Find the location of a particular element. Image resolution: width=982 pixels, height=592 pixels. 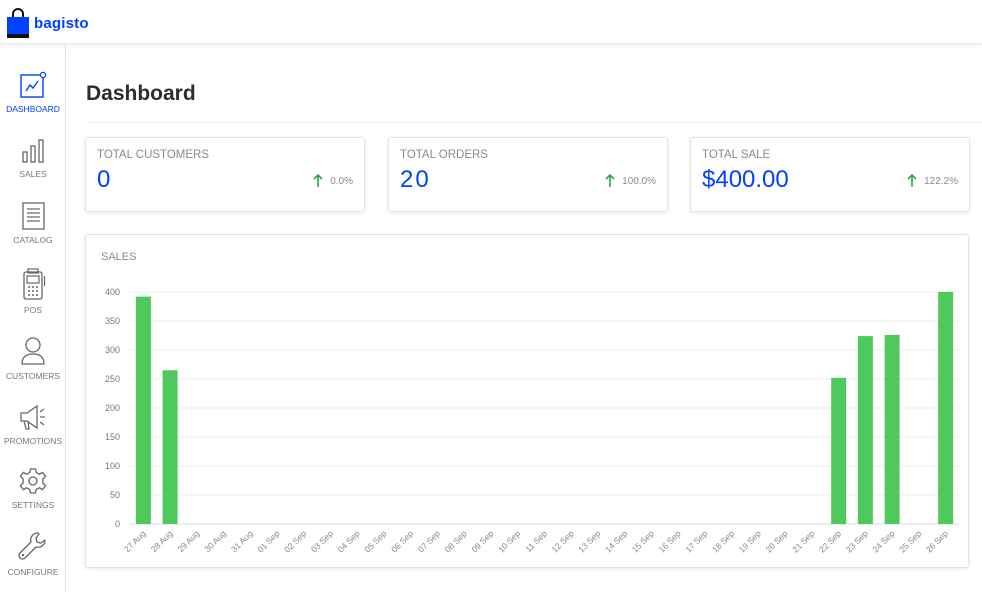

gear-icon is located at coordinates (33, 481).